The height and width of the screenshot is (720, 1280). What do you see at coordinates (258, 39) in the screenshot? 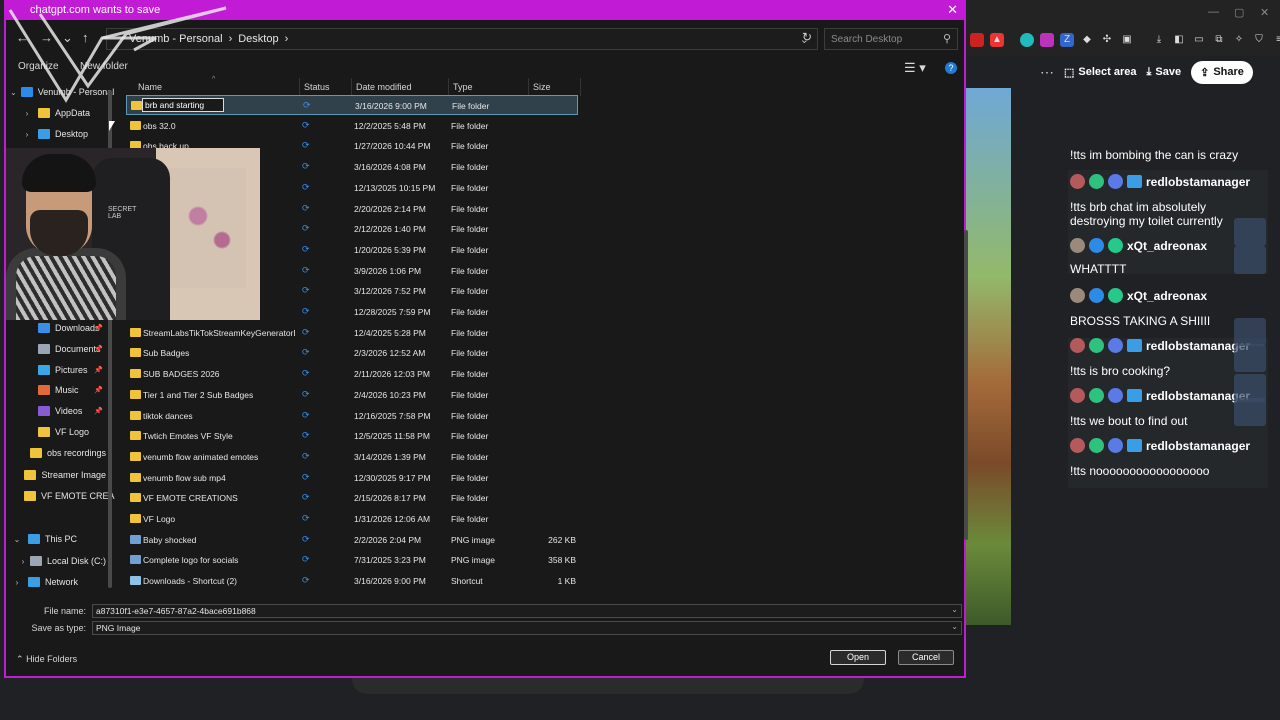
I see `breadcrumb-item: Desktop` at bounding box center [258, 39].